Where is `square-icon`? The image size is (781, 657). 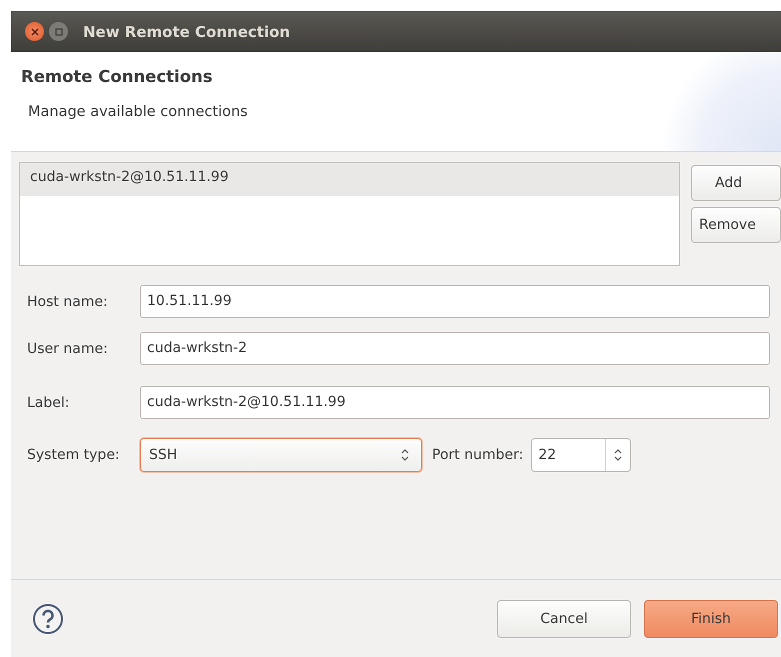
square-icon is located at coordinates (58, 32).